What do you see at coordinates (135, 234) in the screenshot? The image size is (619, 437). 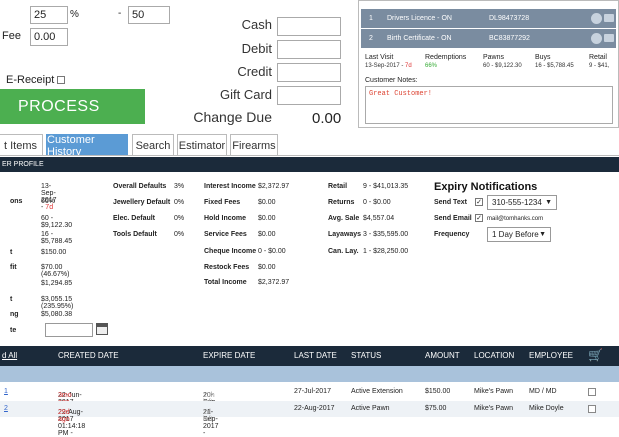 I see `tools-default-label: Tools Default` at bounding box center [135, 234].